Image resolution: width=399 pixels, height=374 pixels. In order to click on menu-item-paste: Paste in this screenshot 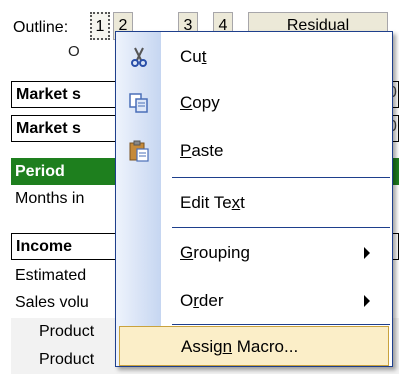, I will do `click(254, 151)`.